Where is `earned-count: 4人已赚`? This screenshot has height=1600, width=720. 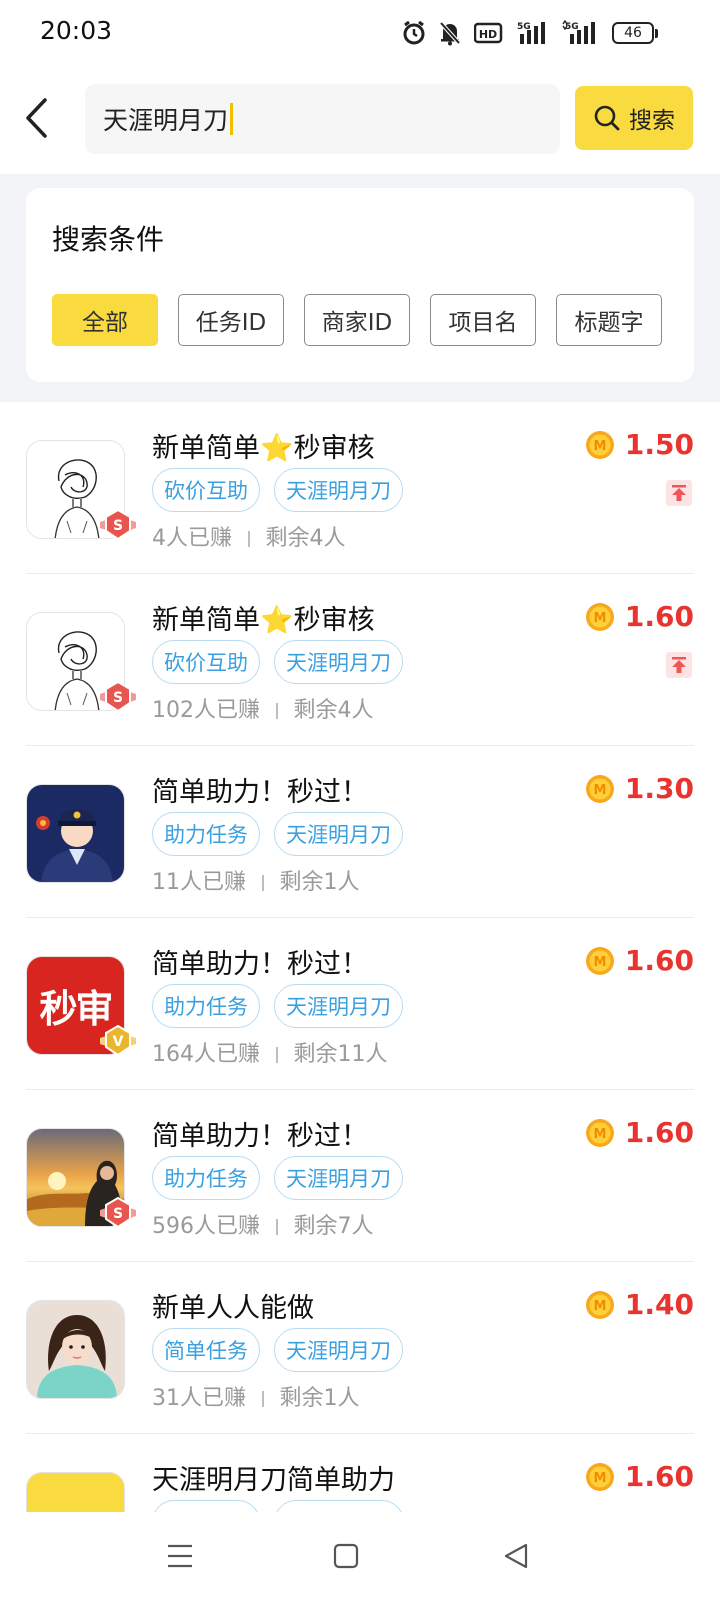
earned-count: 4人已赚 is located at coordinates (192, 538).